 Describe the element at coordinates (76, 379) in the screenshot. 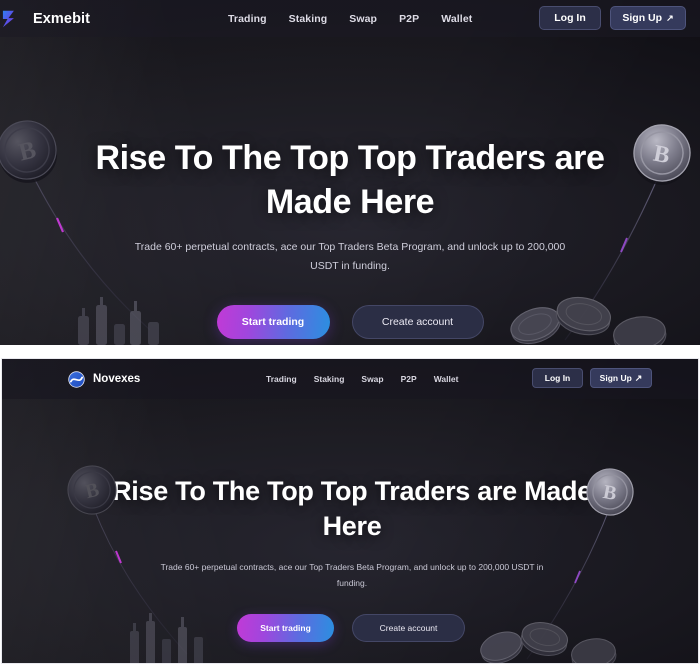

I see `novexes-logo-icon` at that location.